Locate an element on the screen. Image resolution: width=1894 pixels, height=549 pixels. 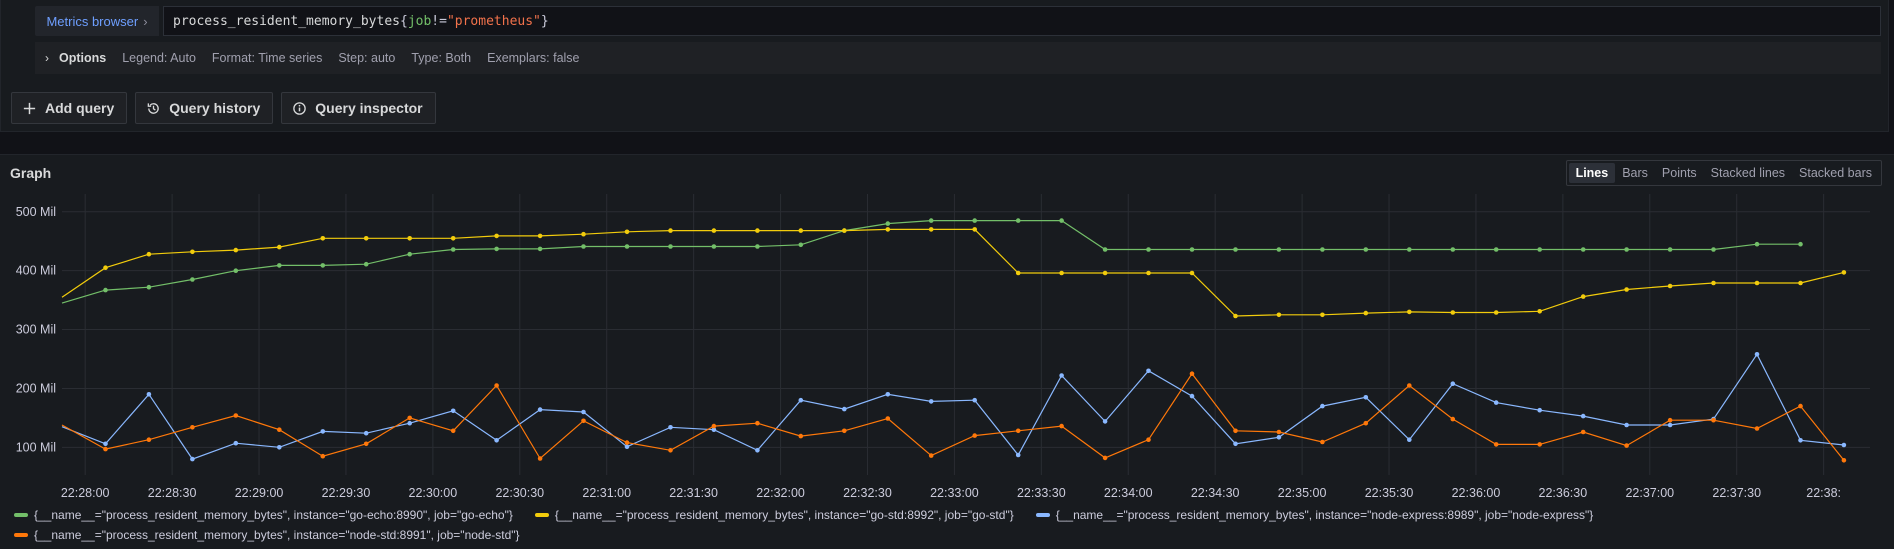
option-step: Step: auto is located at coordinates (367, 58).